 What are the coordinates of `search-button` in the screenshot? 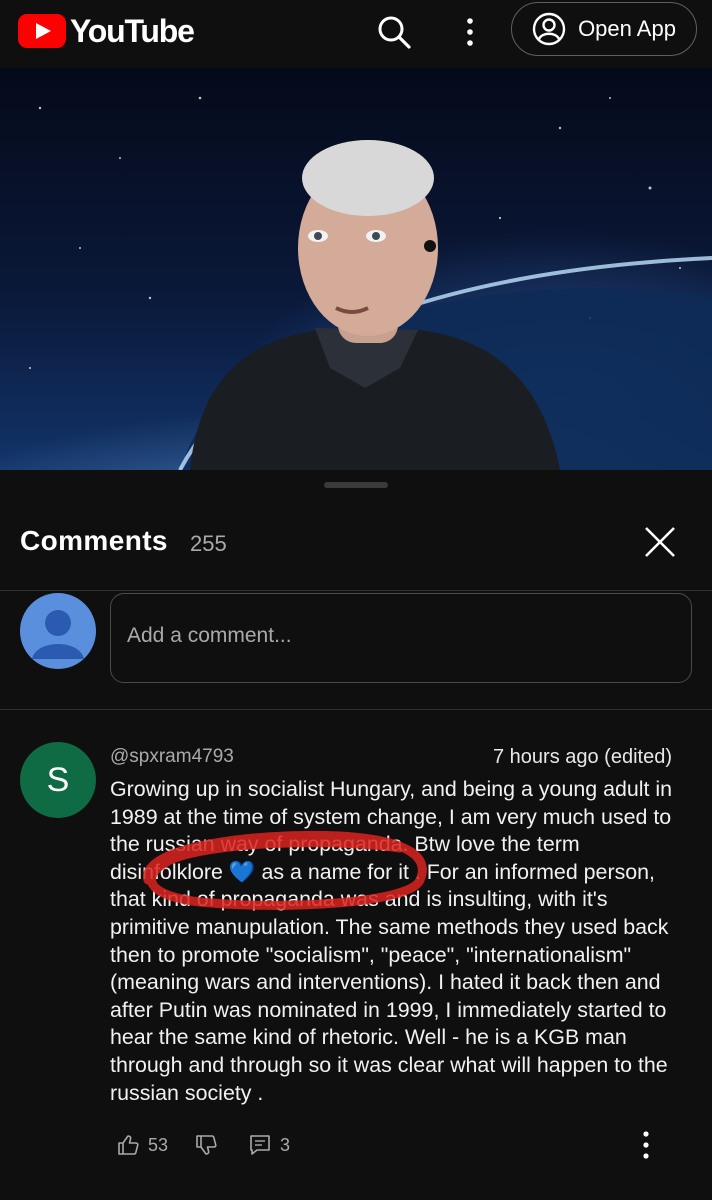 It's located at (394, 32).